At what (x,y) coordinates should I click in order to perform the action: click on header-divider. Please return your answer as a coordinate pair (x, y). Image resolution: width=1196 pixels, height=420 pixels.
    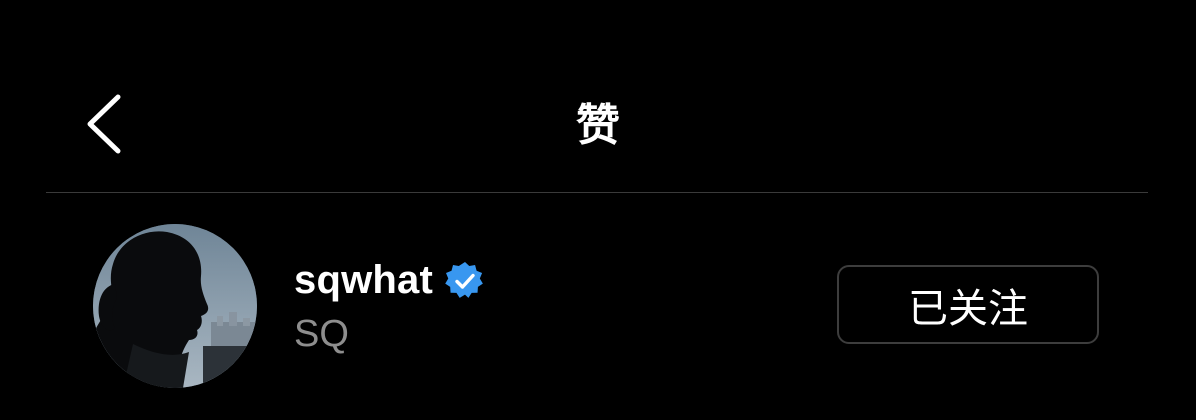
    Looking at the image, I should click on (597, 192).